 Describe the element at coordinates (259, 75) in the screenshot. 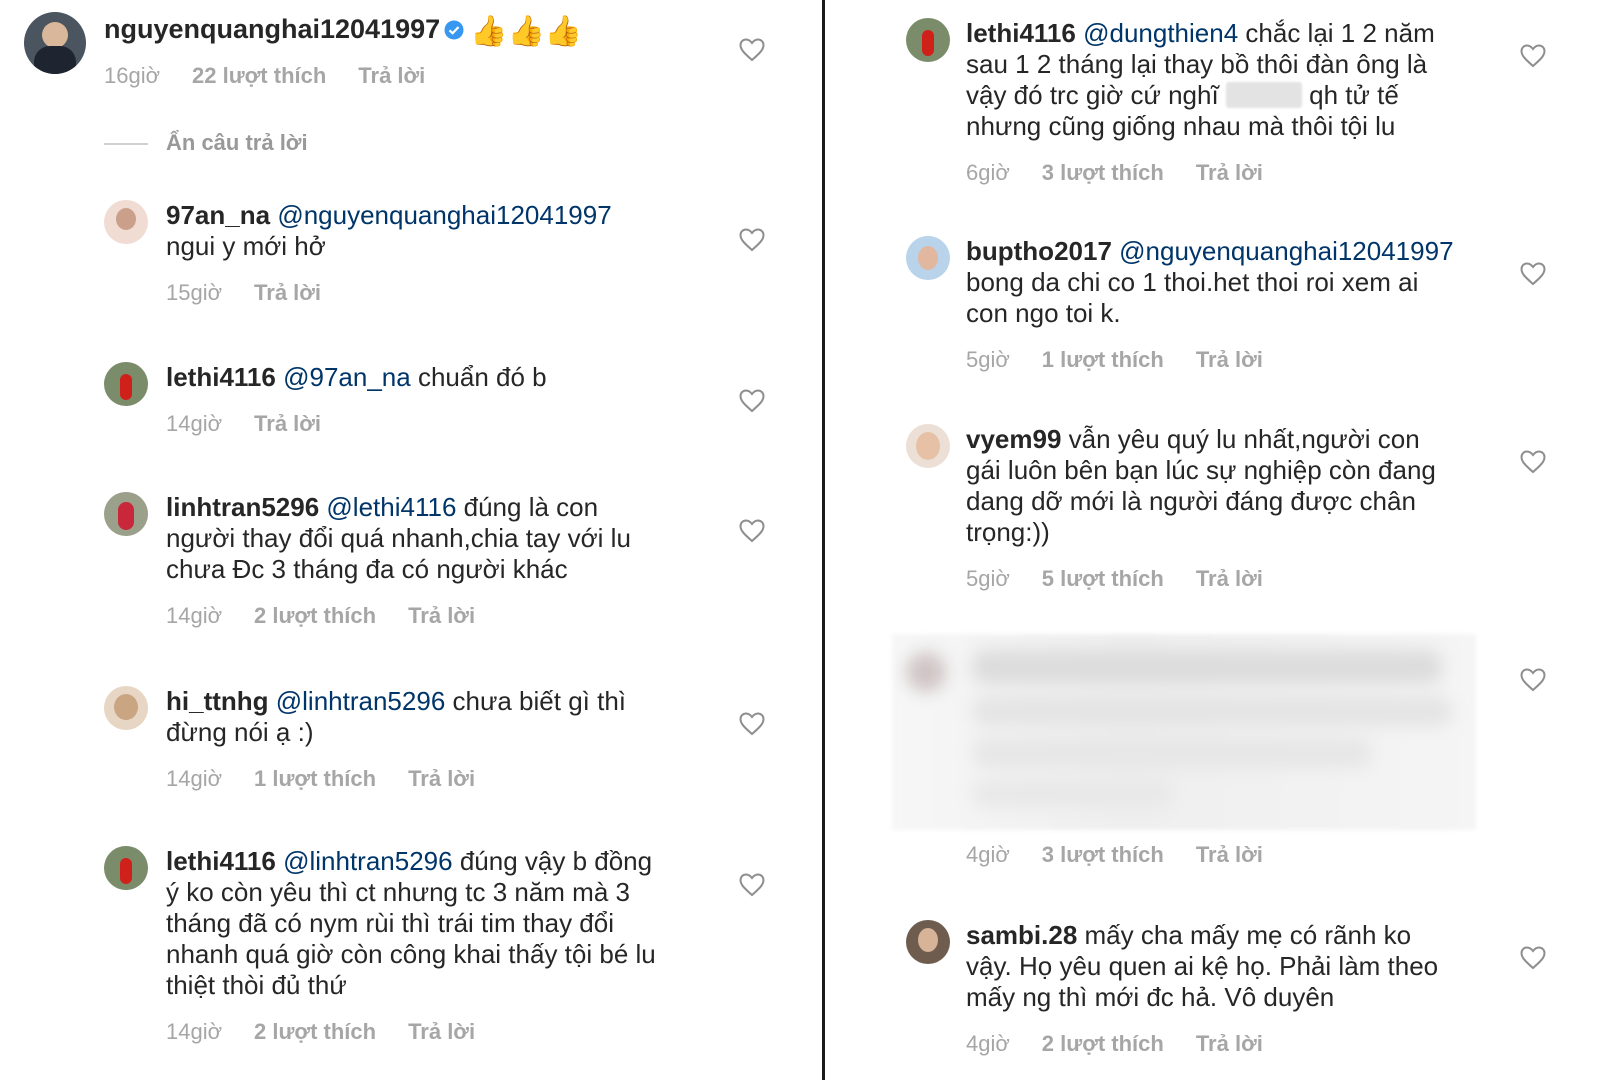

I see `like-count: 22 lượt thích` at that location.